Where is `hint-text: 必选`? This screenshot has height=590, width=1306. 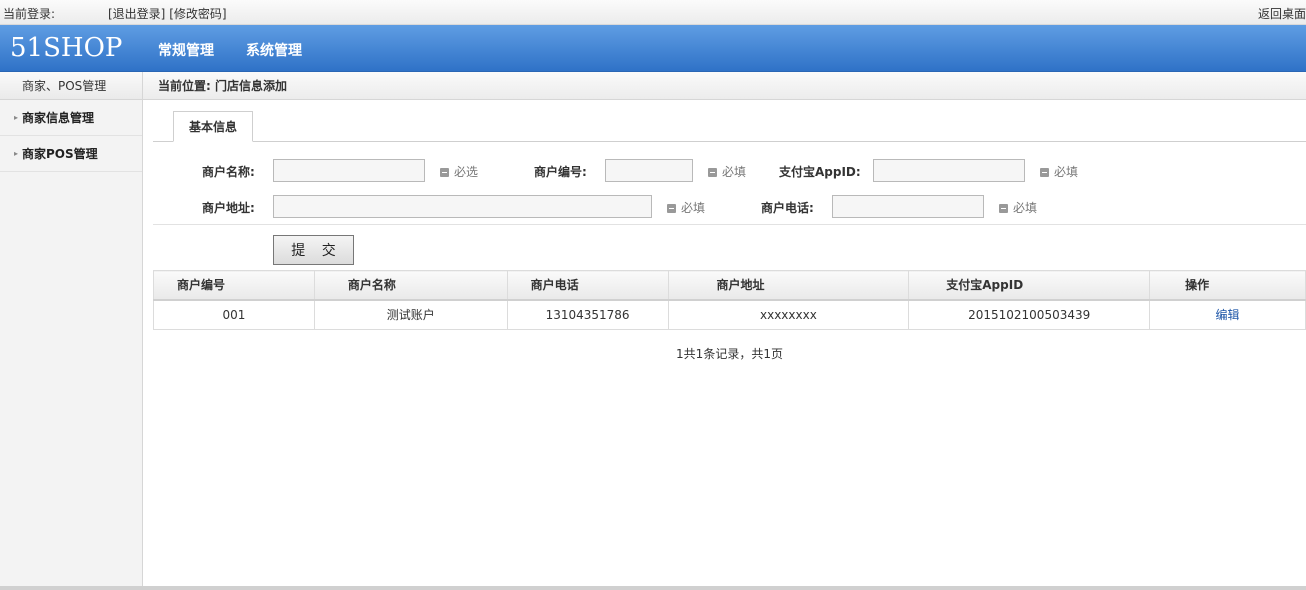 hint-text: 必选 is located at coordinates (466, 172).